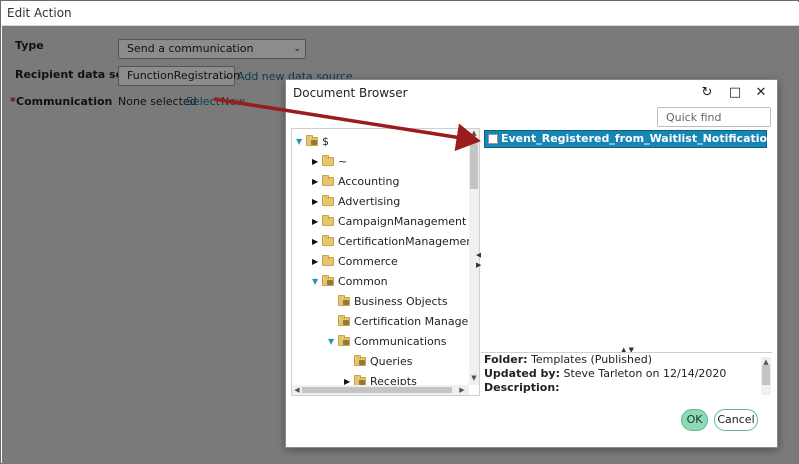  I want to click on folder-detail-value: Templates (Published), so click(592, 359).